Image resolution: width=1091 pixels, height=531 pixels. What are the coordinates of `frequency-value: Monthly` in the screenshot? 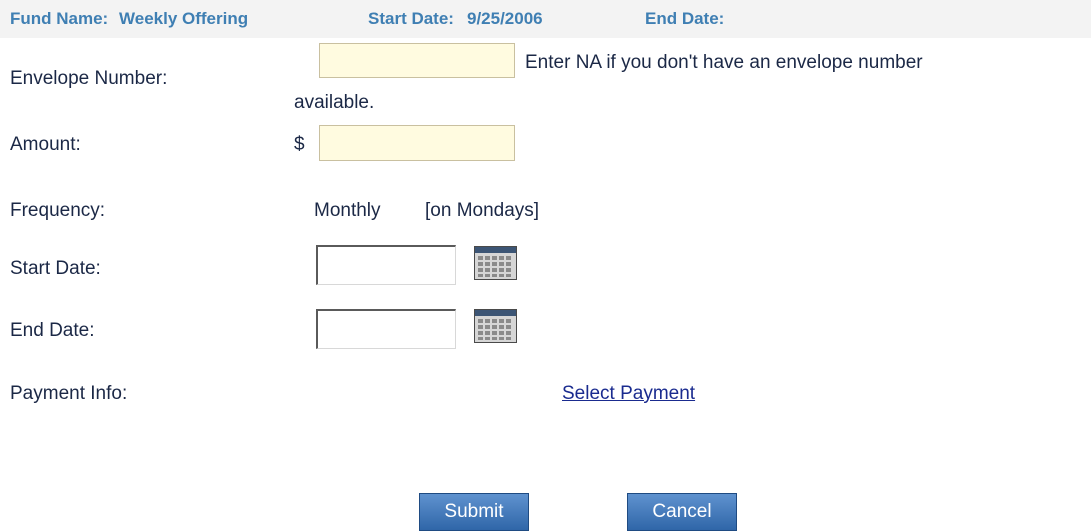 It's located at (347, 210).